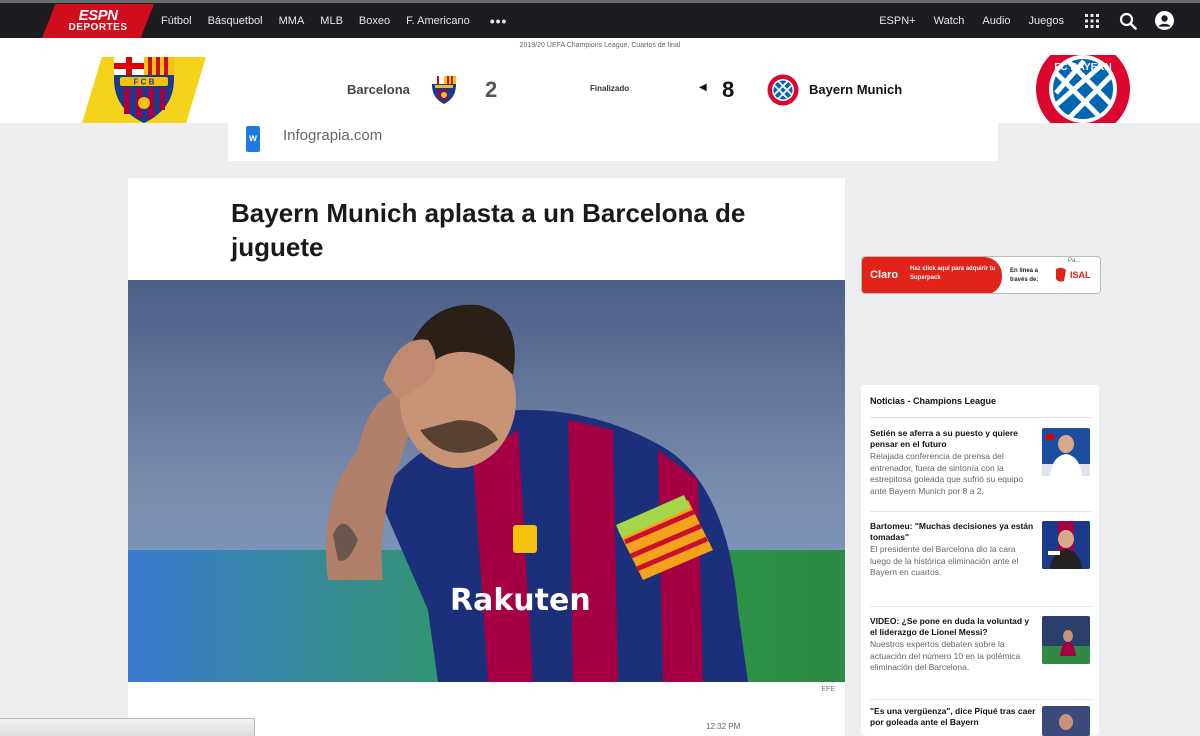 Image resolution: width=1200 pixels, height=736 pixels. Describe the element at coordinates (499, 21) in the screenshot. I see `more-sports-menu: •••` at that location.